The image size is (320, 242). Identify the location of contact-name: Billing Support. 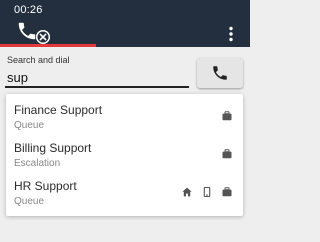
(53, 148).